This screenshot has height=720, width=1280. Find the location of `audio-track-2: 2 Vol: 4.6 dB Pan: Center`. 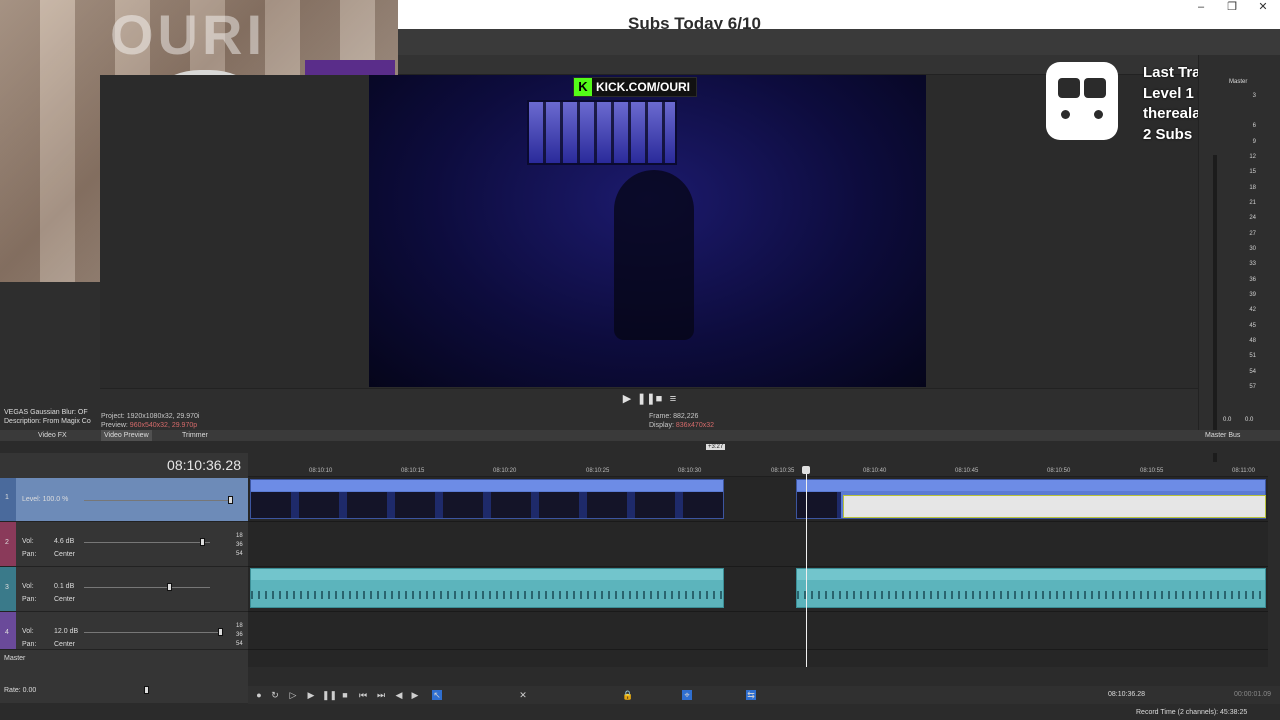

audio-track-2: 2 Vol: 4.6 dB Pan: Center is located at coordinates (124, 544).